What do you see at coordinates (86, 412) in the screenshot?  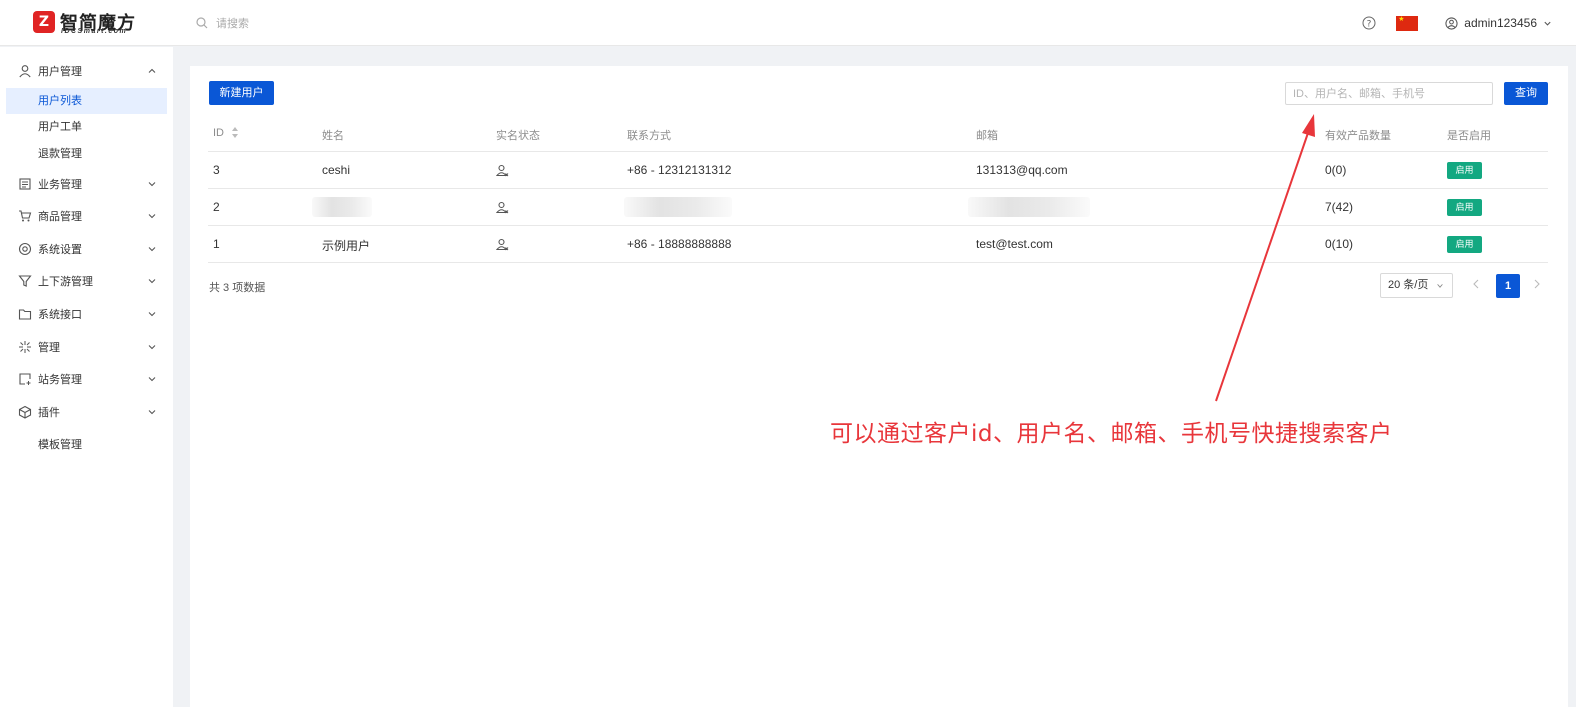 I see `sidebar-item-plugins: 插件` at bounding box center [86, 412].